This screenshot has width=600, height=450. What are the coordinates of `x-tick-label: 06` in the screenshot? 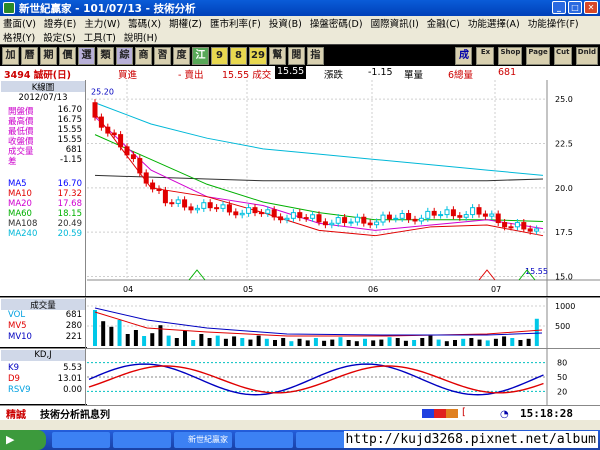 It's located at (373, 289).